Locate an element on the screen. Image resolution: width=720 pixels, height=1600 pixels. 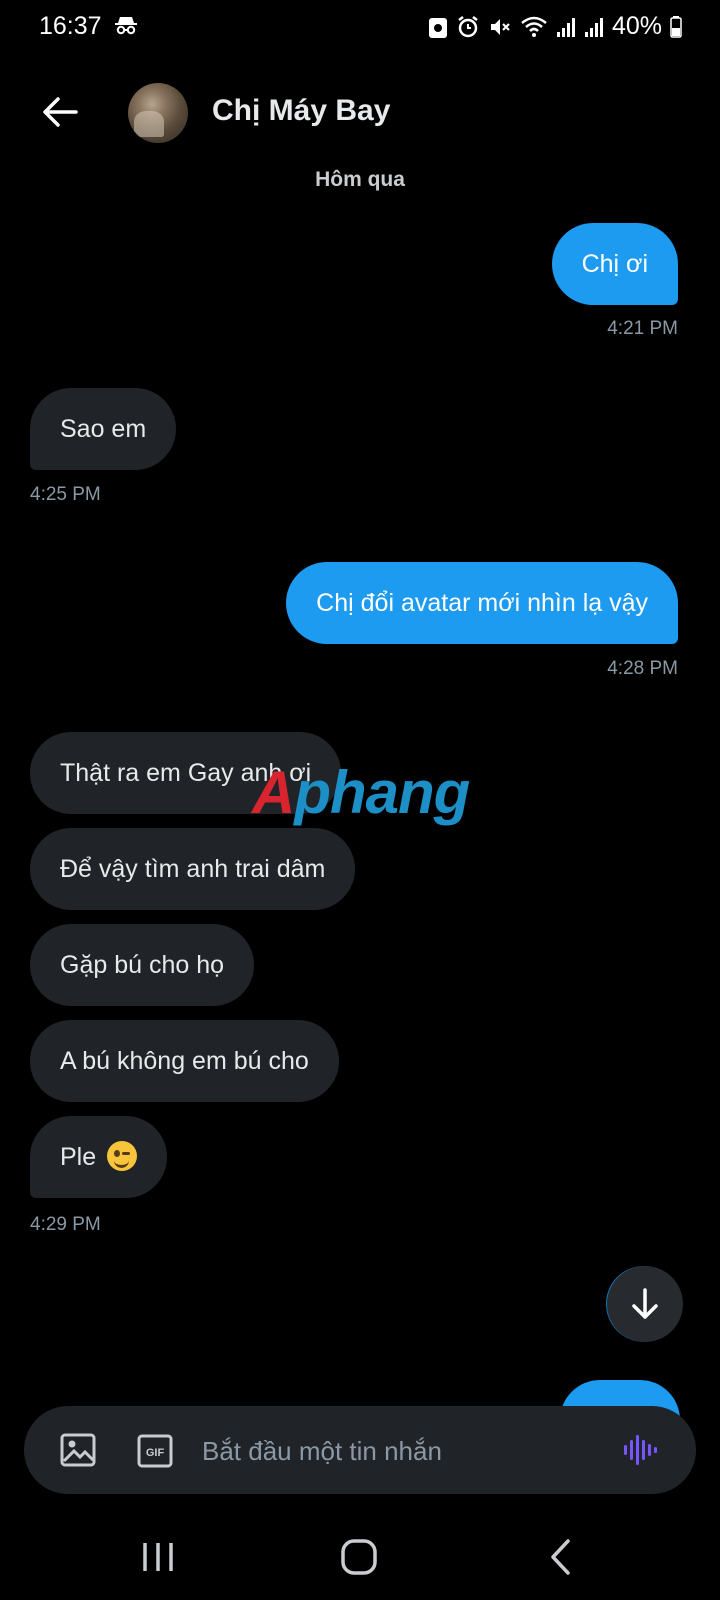
watermark-logo: Aphang is located at coordinates (361, 792).